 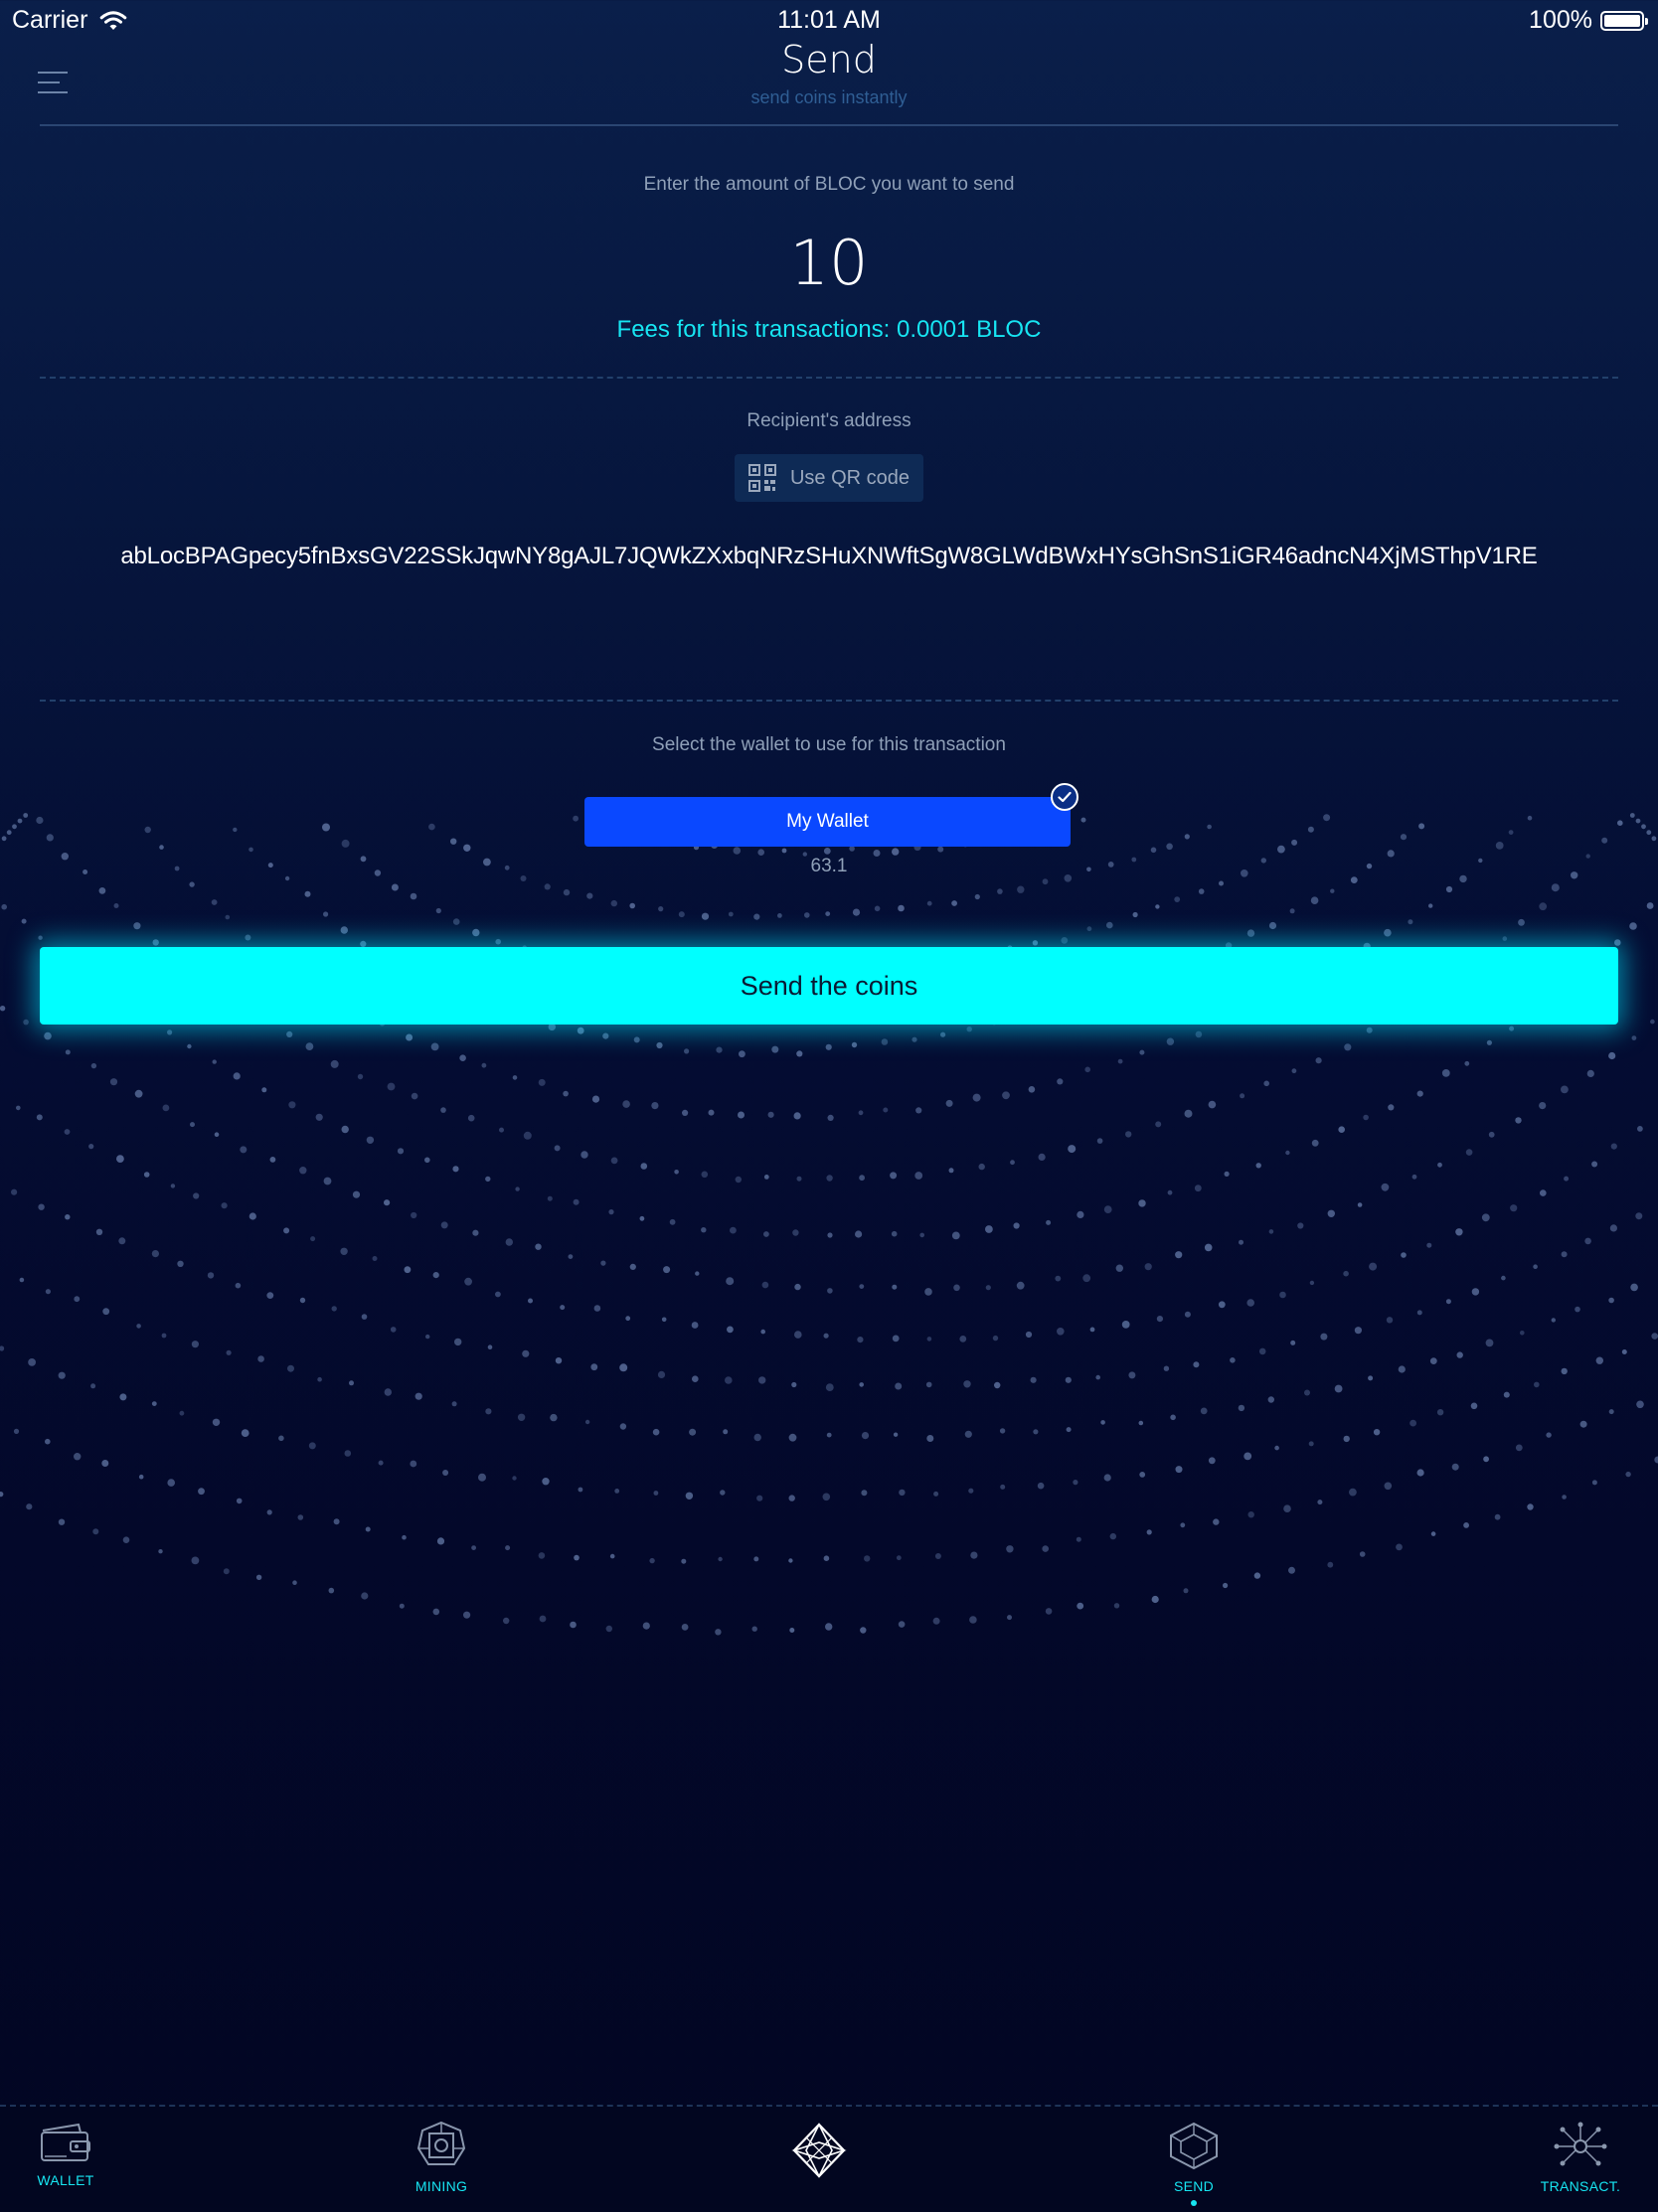 What do you see at coordinates (1580, 2186) in the screenshot?
I see `tab-transactions-label: TRANSACT.` at bounding box center [1580, 2186].